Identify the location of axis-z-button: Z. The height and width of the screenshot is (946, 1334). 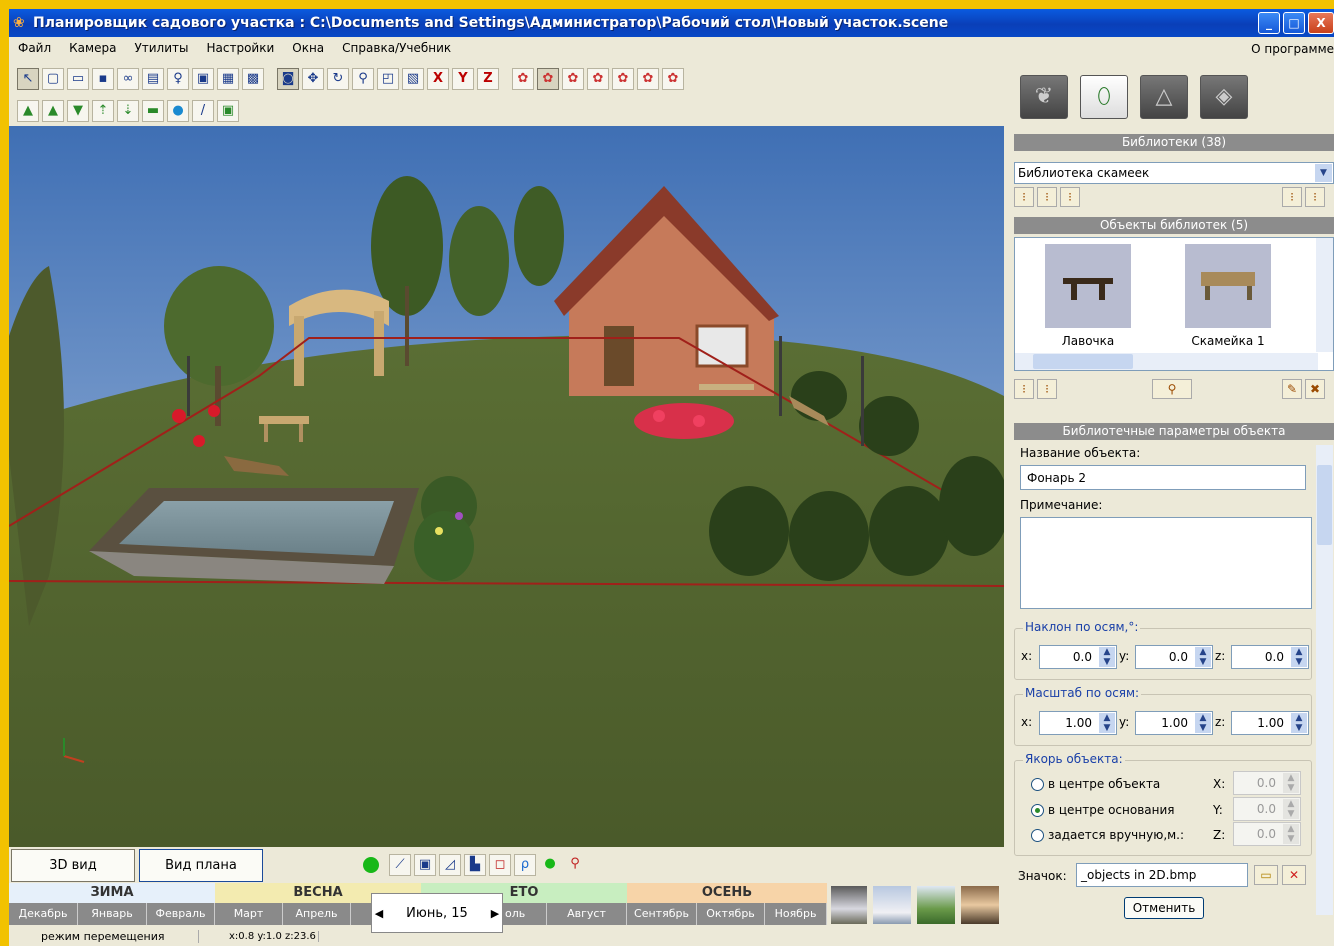
(488, 79).